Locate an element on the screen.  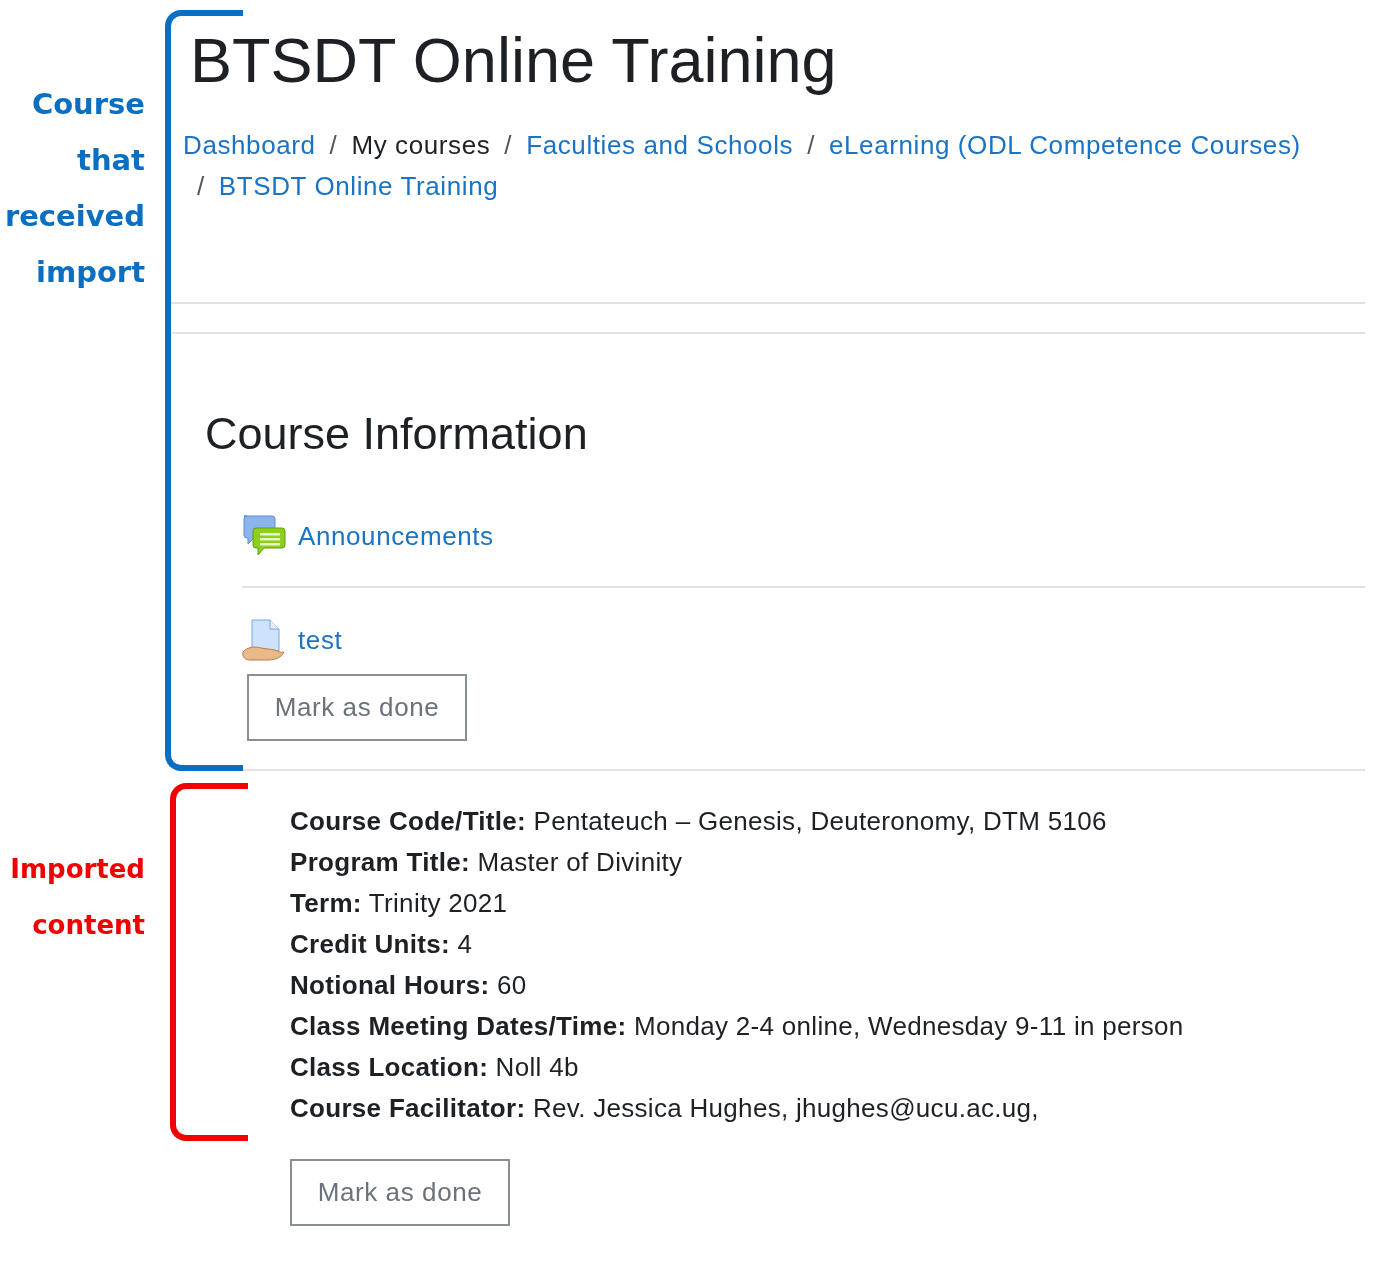
course-info-line: Class Location: Noll 4b is located at coordinates (435, 1067).